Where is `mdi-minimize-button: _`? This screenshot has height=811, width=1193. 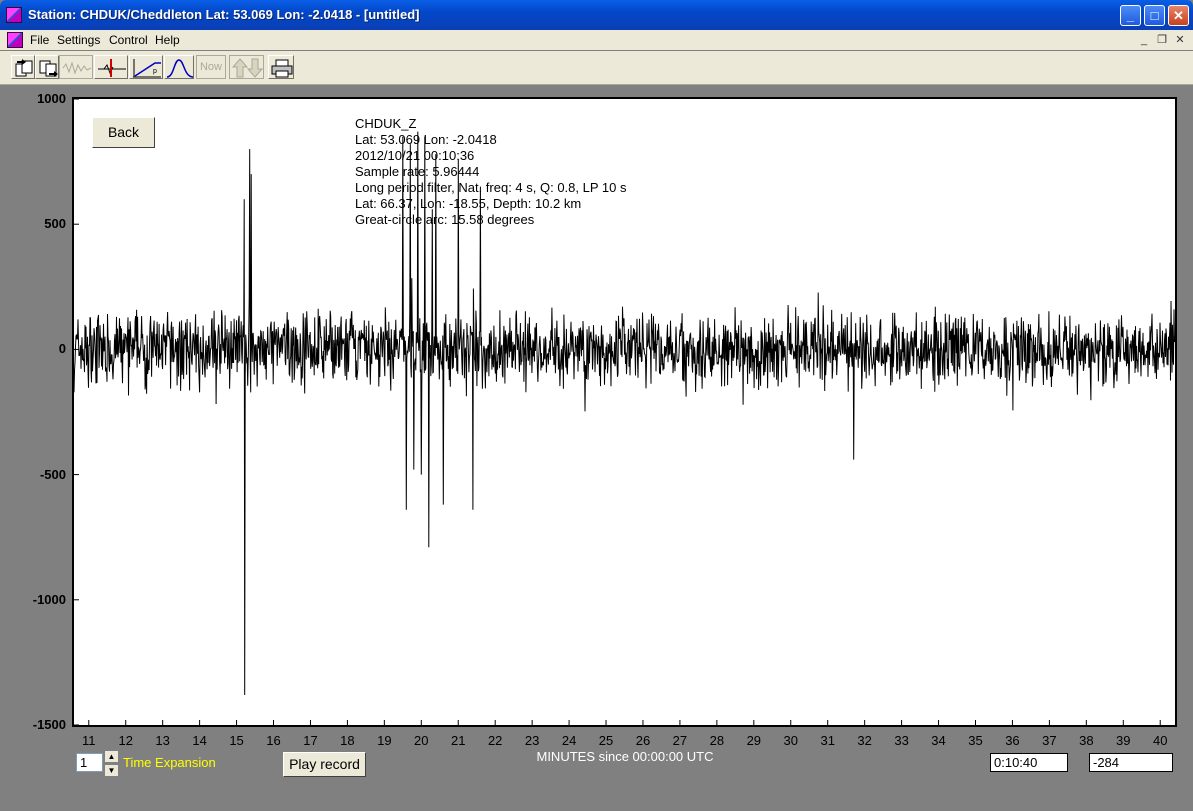 mdi-minimize-button: _ is located at coordinates (1144, 40).